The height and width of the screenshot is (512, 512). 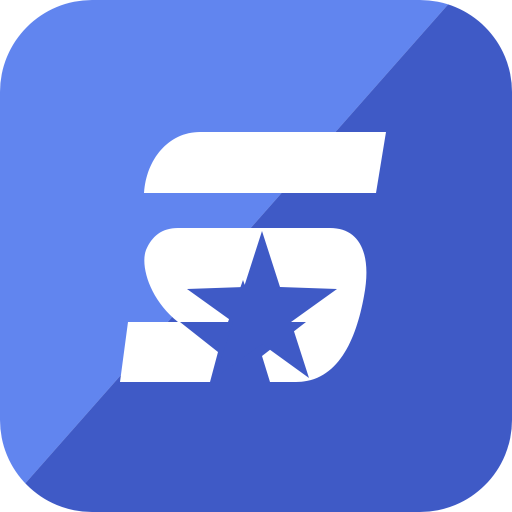 What do you see at coordinates (265, 162) in the screenshot?
I see `logo-top-bar` at bounding box center [265, 162].